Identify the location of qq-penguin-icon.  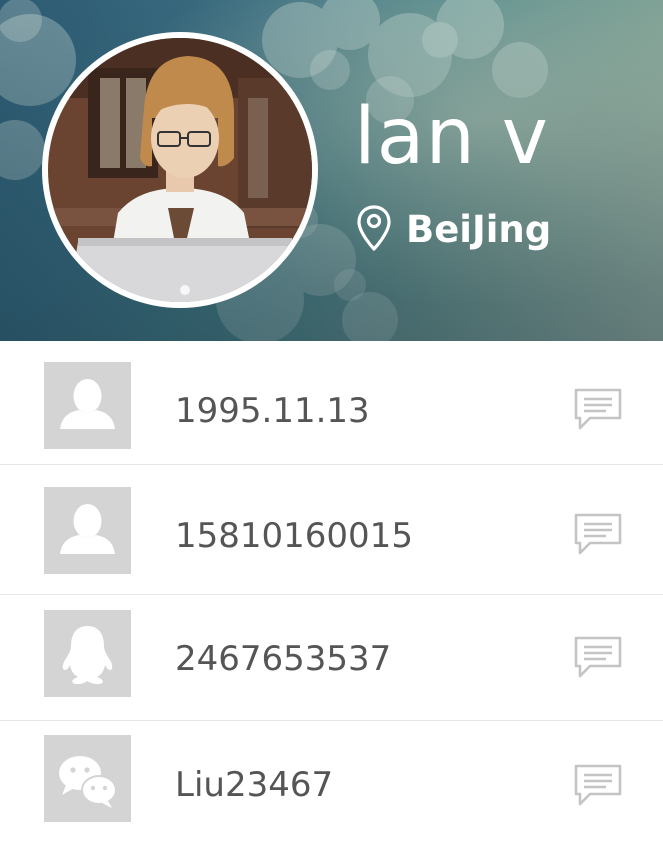
(87, 653).